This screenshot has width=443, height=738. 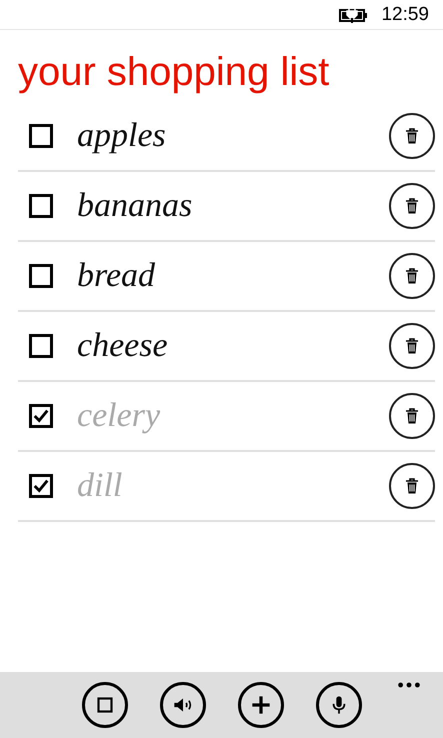 What do you see at coordinates (174, 72) in the screenshot?
I see `page-title: your shopping list` at bounding box center [174, 72].